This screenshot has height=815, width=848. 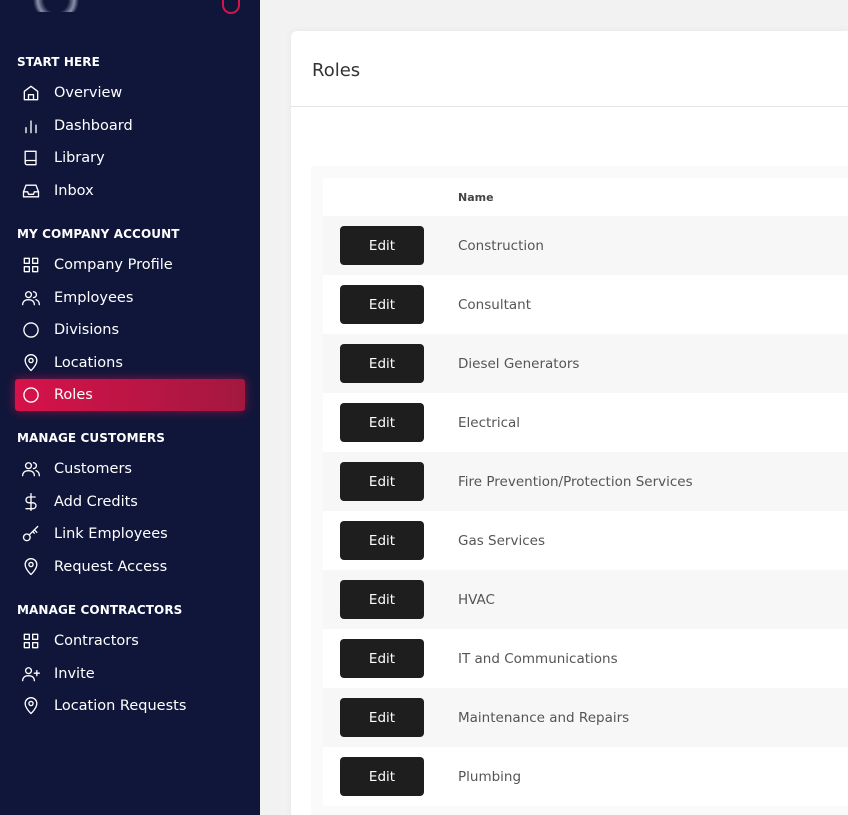 I want to click on column-header-name: Name, so click(x=653, y=197).